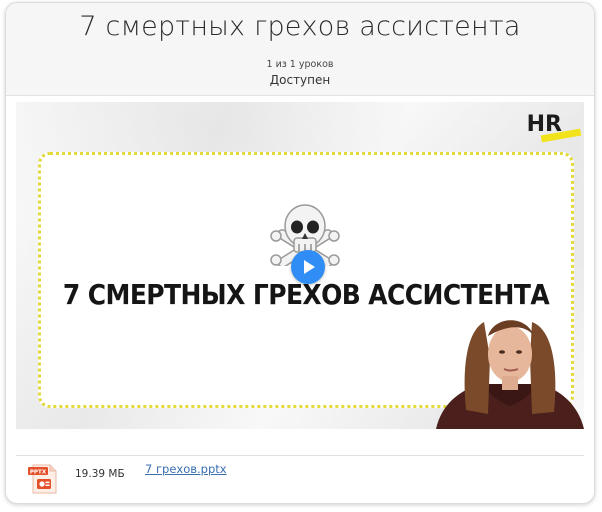 This screenshot has height=512, width=602. I want to click on file-size: 19.39 МБ, so click(100, 474).